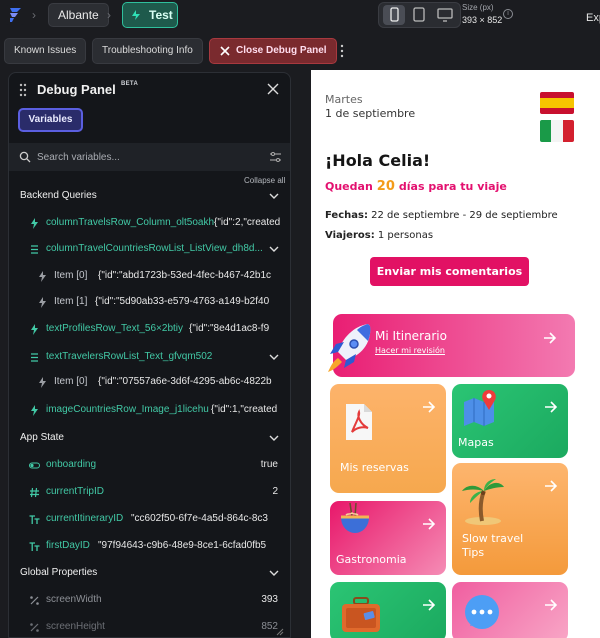 The image size is (600, 638). Describe the element at coordinates (346, 215) in the screenshot. I see `dates-label: Fechas:` at that location.